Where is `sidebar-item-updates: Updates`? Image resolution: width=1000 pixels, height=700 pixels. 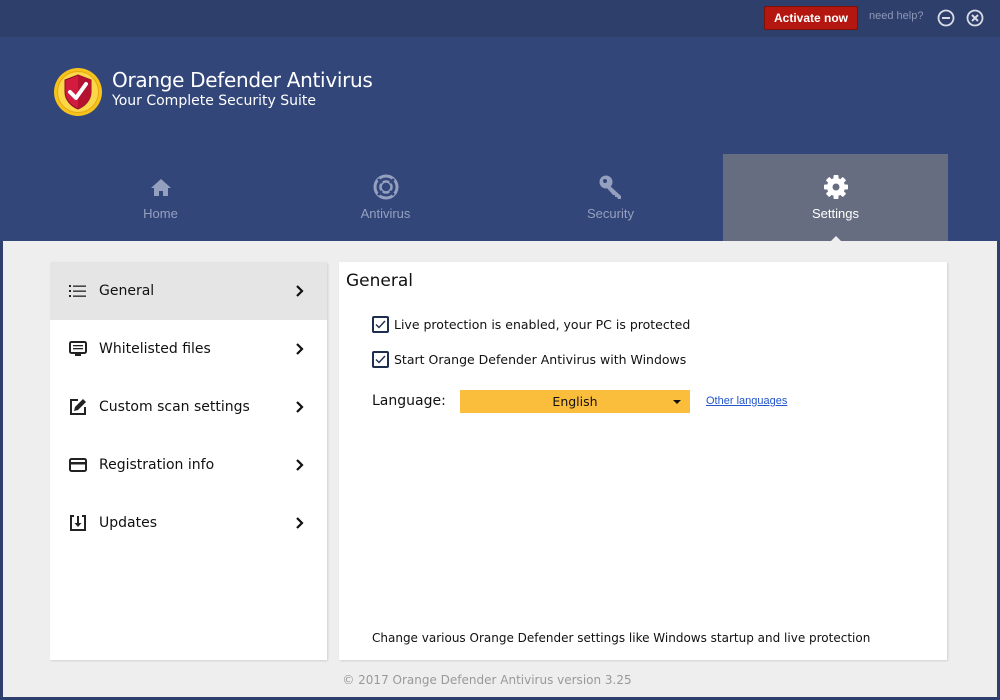
sidebar-item-updates: Updates is located at coordinates (188, 523).